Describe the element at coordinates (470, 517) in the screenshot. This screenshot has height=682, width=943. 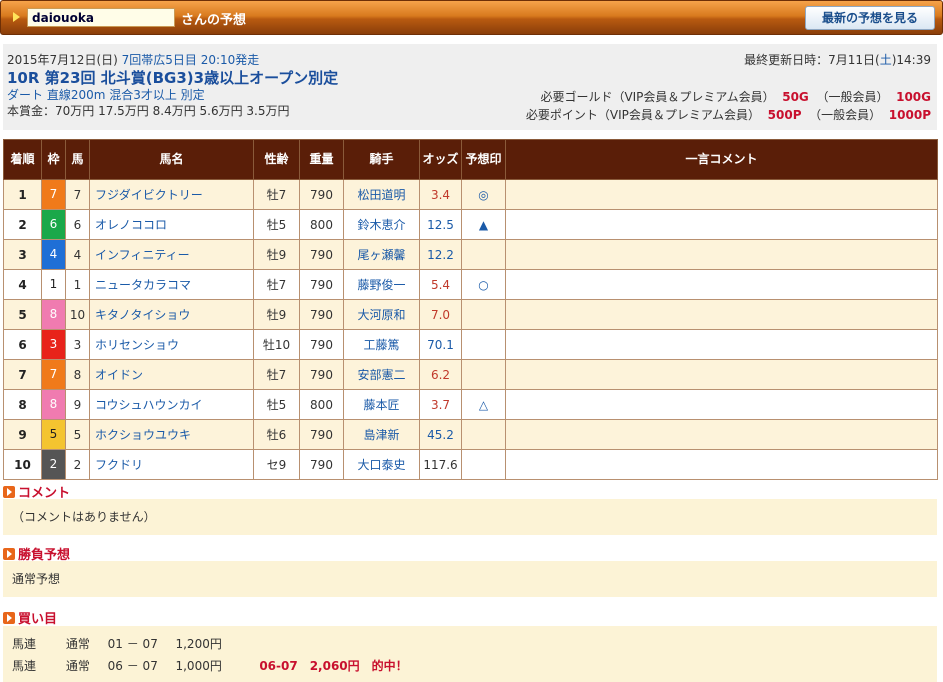
I see `comment-body: （コメントはありません）` at that location.